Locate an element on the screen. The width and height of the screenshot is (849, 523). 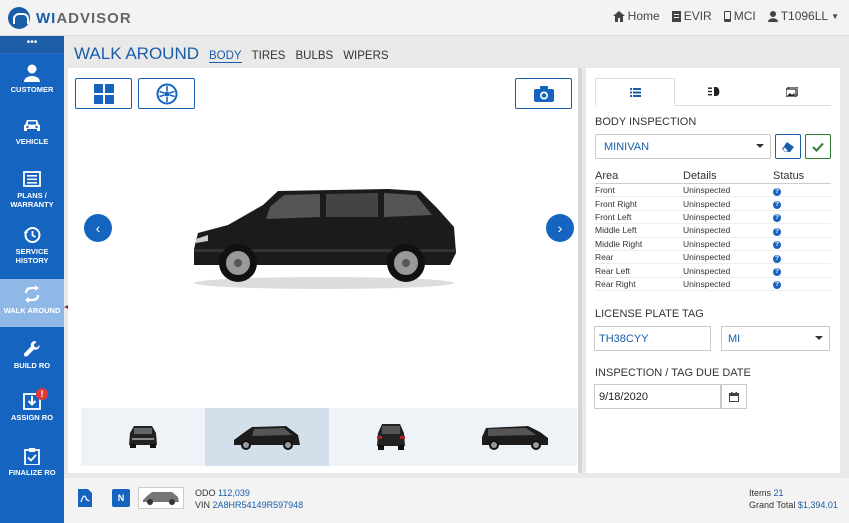
table-row: Middle Left Uninspected? is located at coordinates (713, 231).